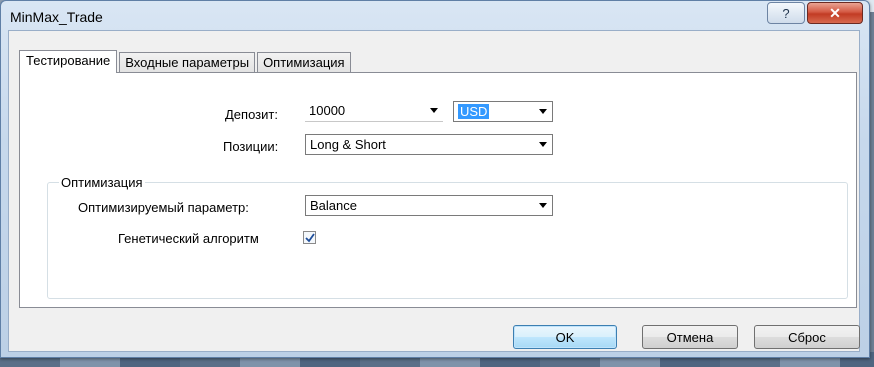 The image size is (874, 367). What do you see at coordinates (102, 182) in the screenshot?
I see `optimization-group-title: Оптимизация` at bounding box center [102, 182].